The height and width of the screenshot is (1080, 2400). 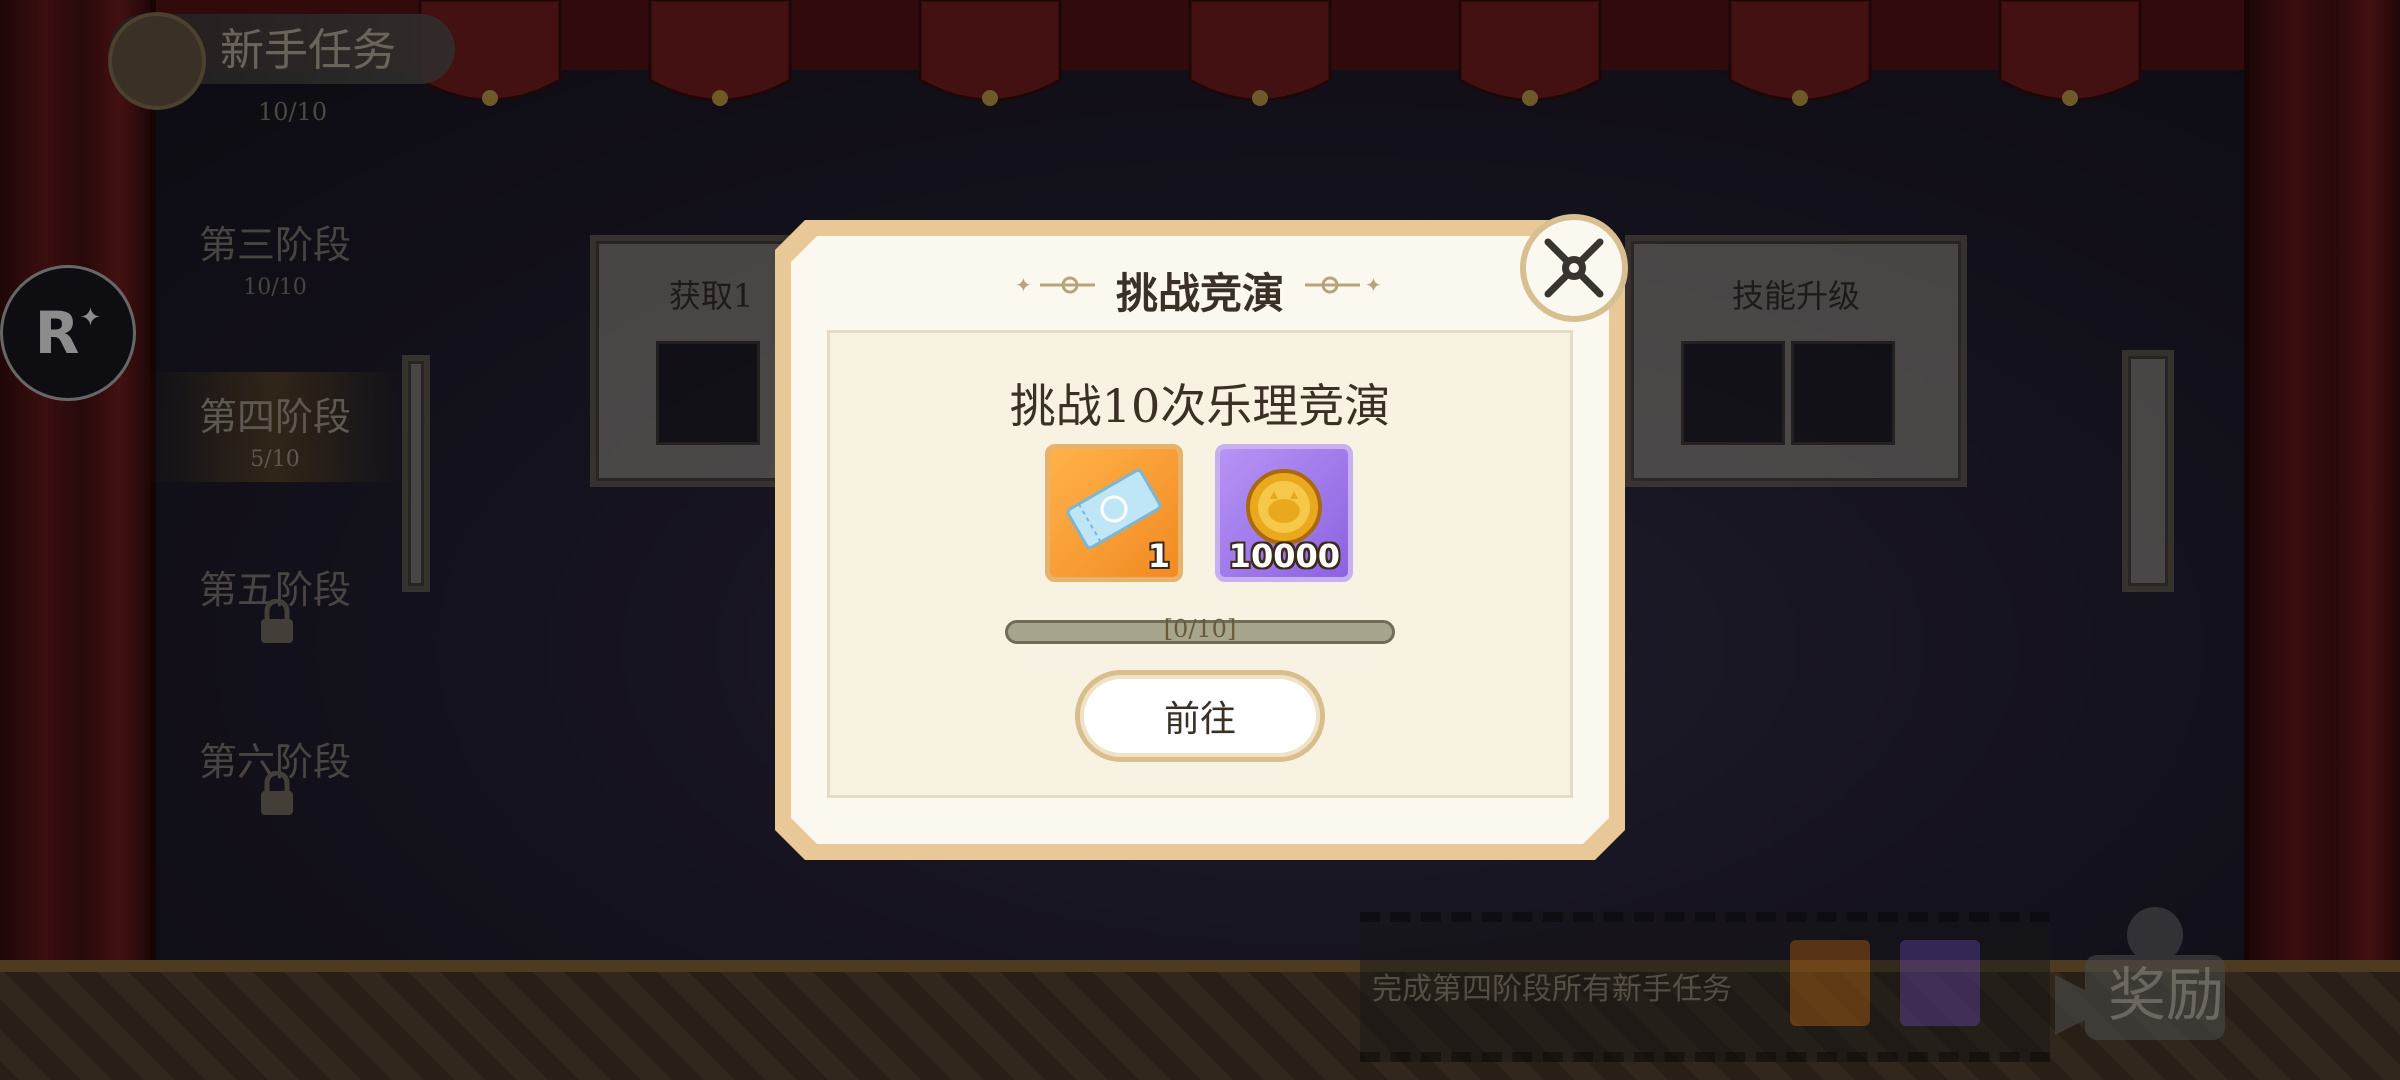 What do you see at coordinates (1200, 406) in the screenshot?
I see `task-description: 挑战10次乐理竞演` at bounding box center [1200, 406].